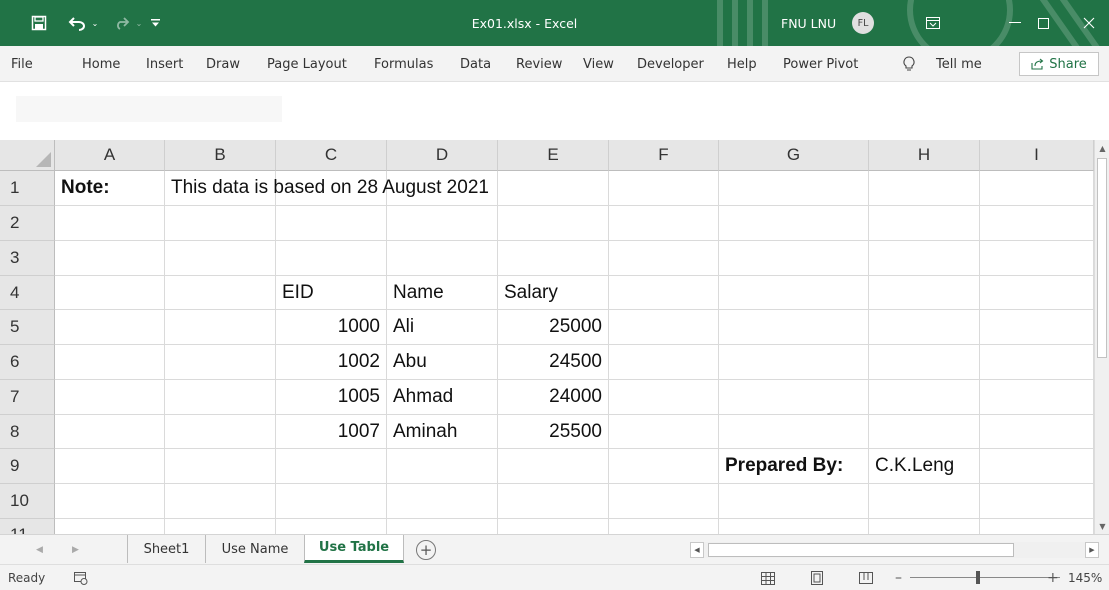  What do you see at coordinates (27, 501) in the screenshot?
I see `row-header-10: 10` at bounding box center [27, 501].